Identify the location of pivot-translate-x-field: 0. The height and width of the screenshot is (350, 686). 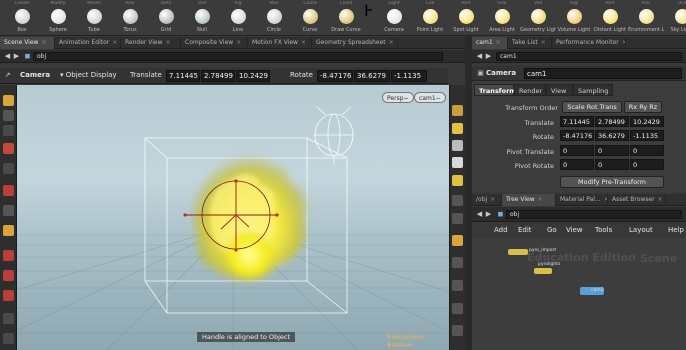
(577, 150).